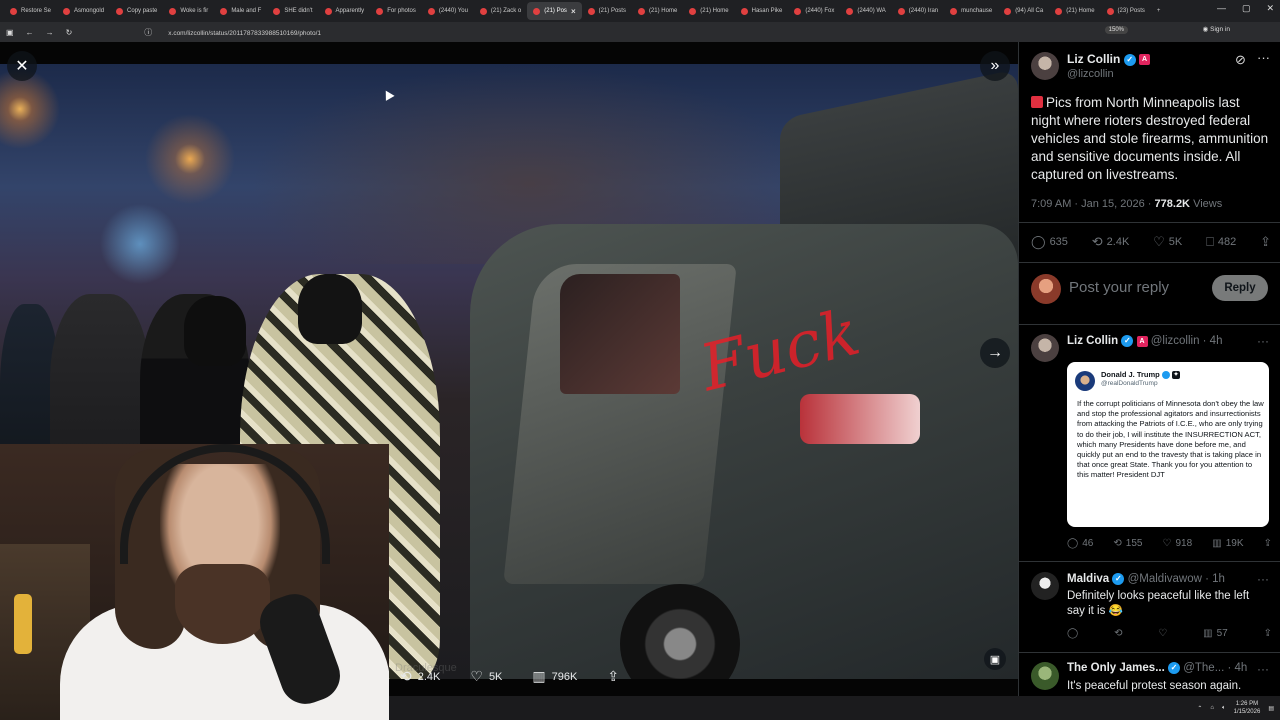 The width and height of the screenshot is (1280, 720). I want to click on browser-tab: Copy paste, so click(136, 11).